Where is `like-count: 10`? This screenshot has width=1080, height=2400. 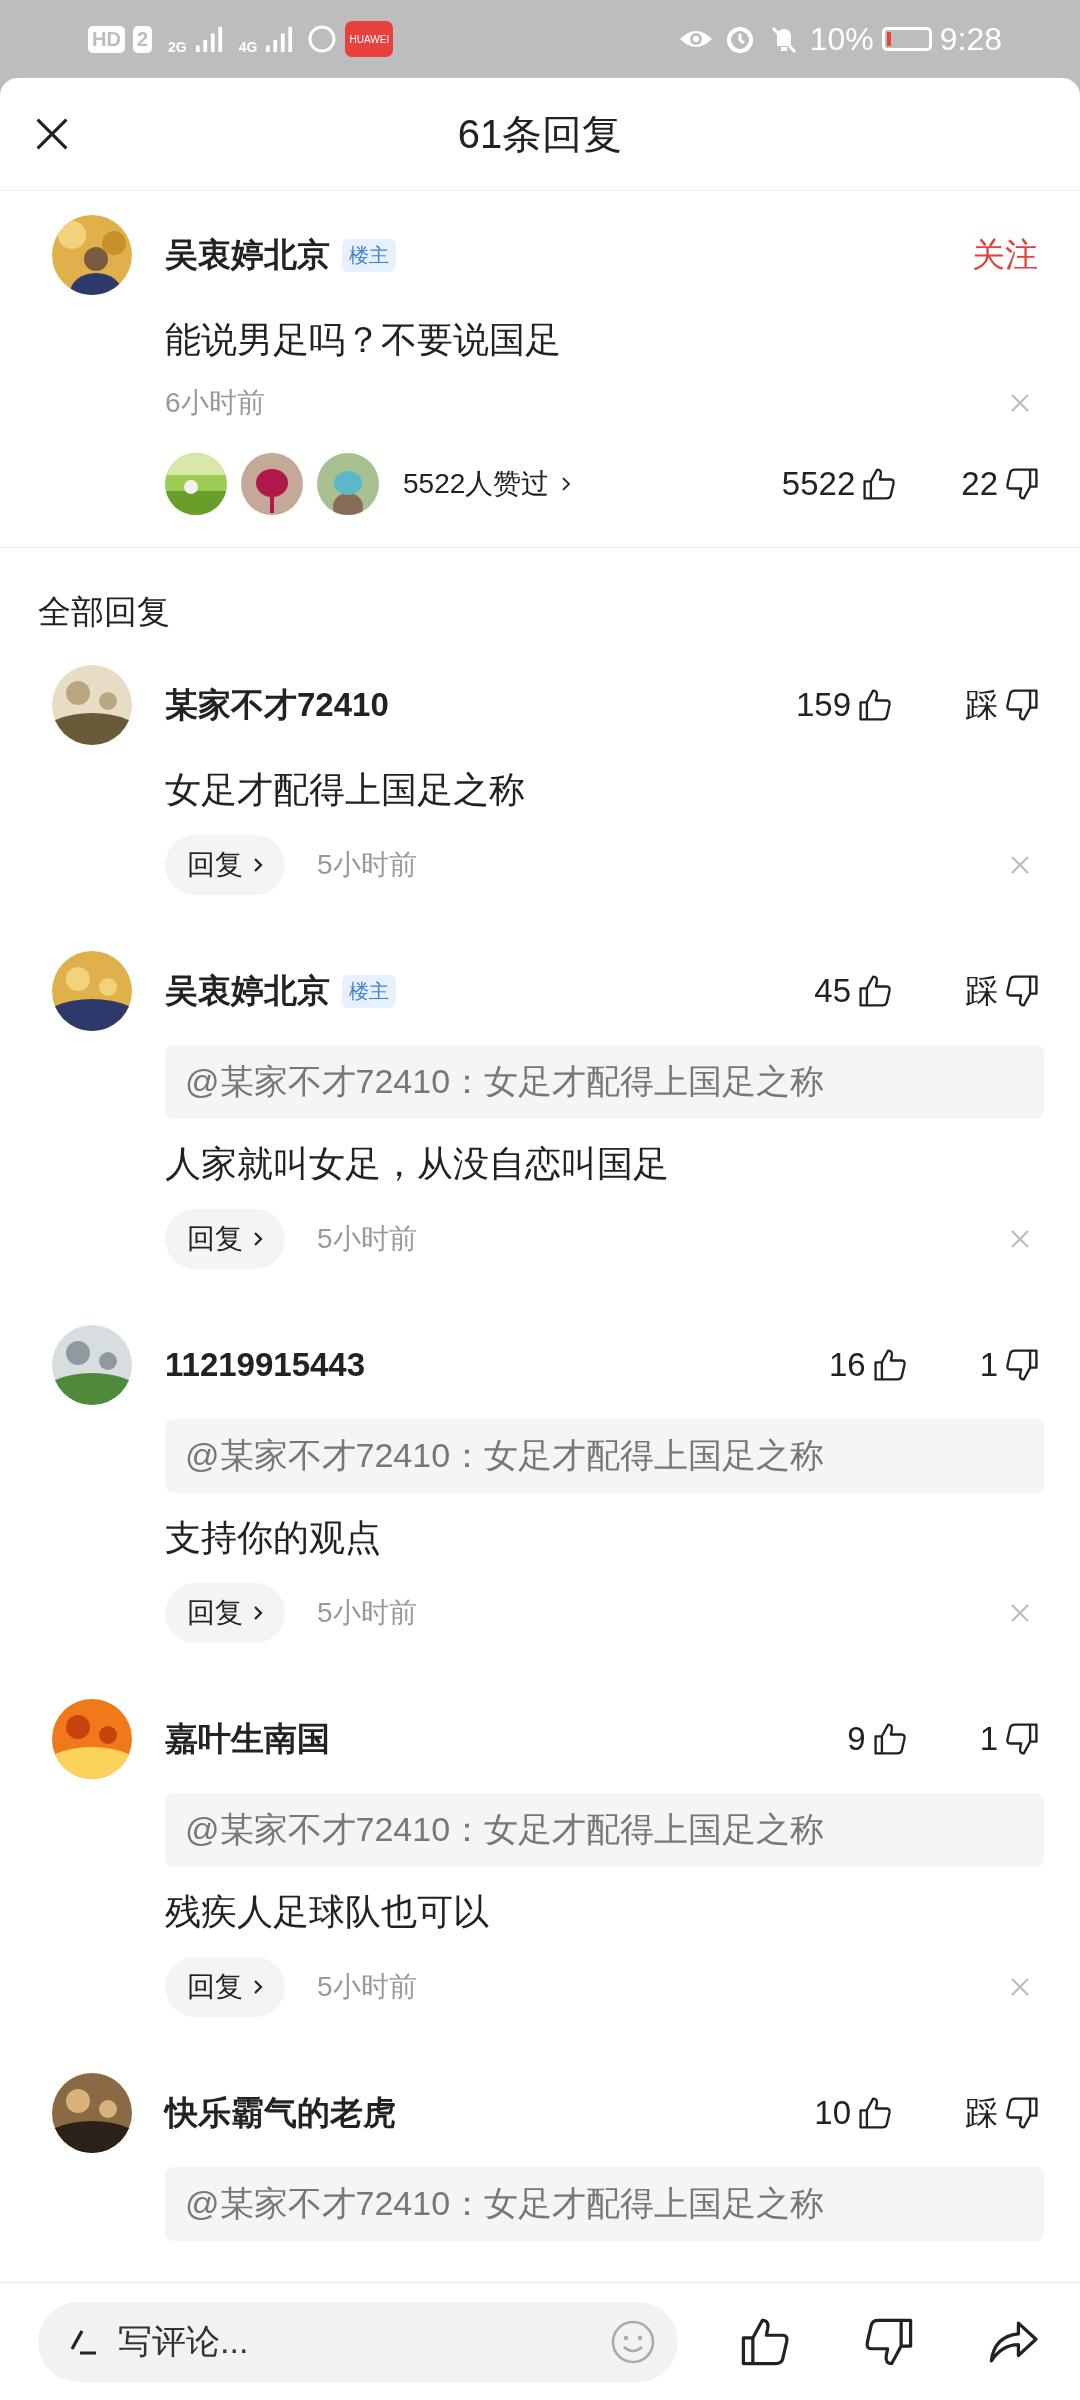
like-count: 10 is located at coordinates (832, 2113).